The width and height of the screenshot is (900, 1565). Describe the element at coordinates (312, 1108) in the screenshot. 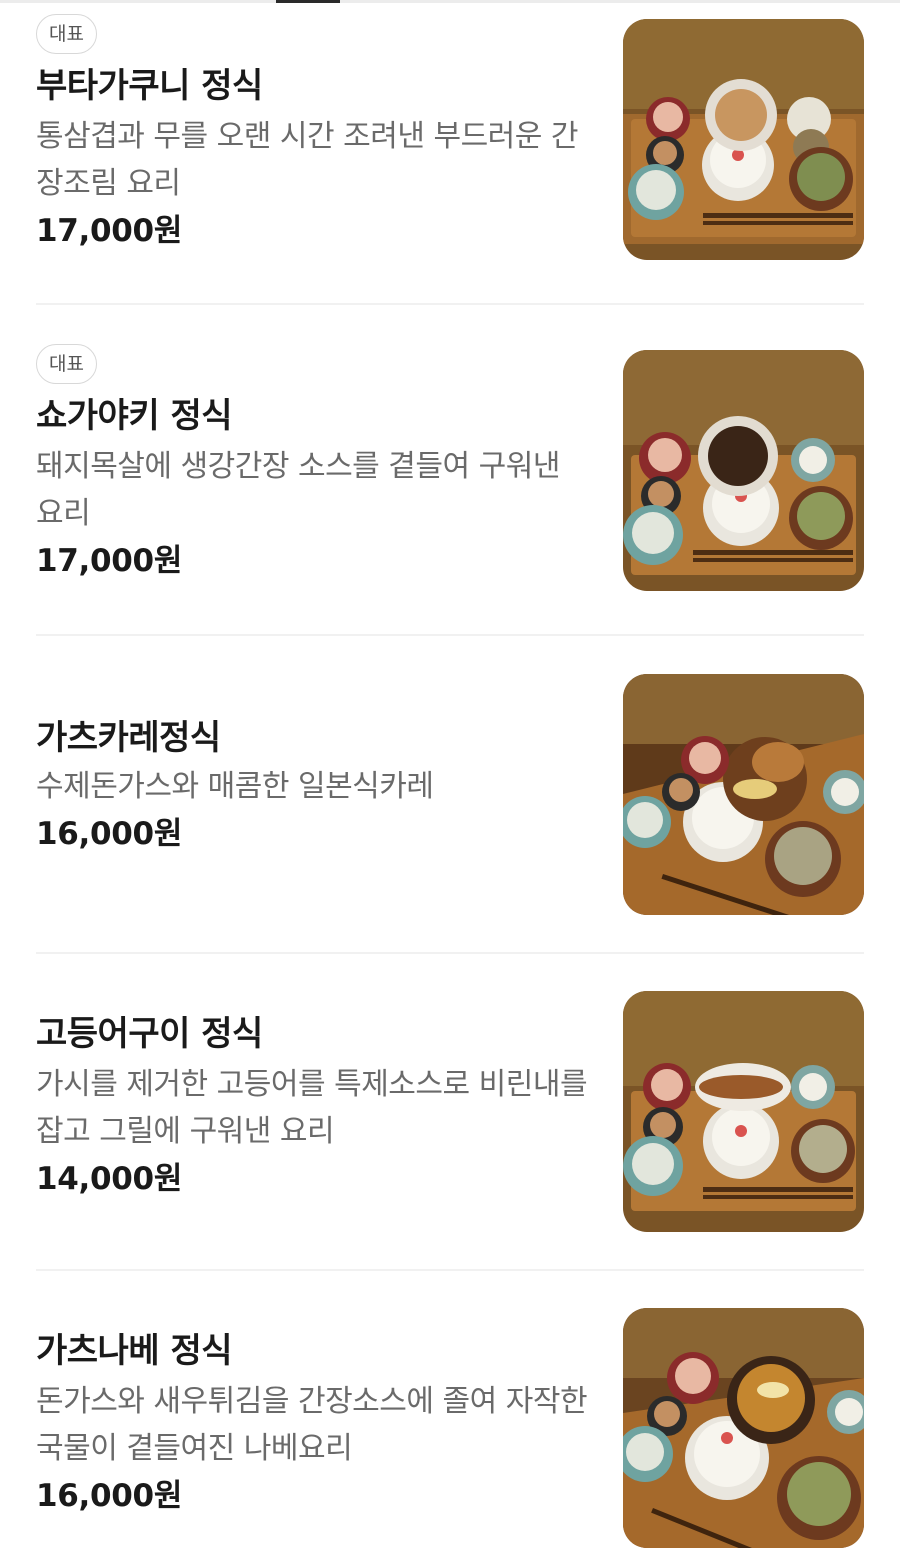

I see `menu-item-description: 가시를 제거한 고등어를 특제소스로 비린내를 잡고 그릴에 구워낸 요리` at that location.